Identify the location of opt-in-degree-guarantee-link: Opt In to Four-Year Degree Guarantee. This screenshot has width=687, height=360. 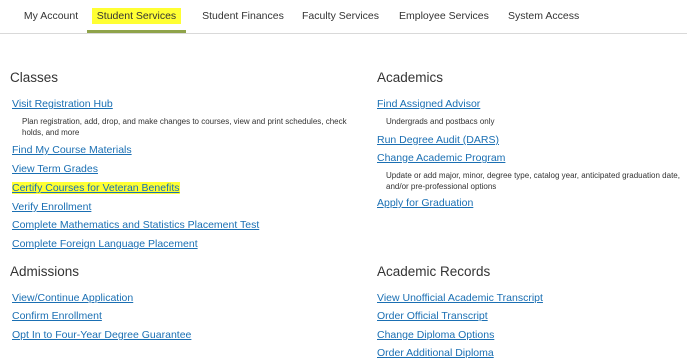
(101, 335).